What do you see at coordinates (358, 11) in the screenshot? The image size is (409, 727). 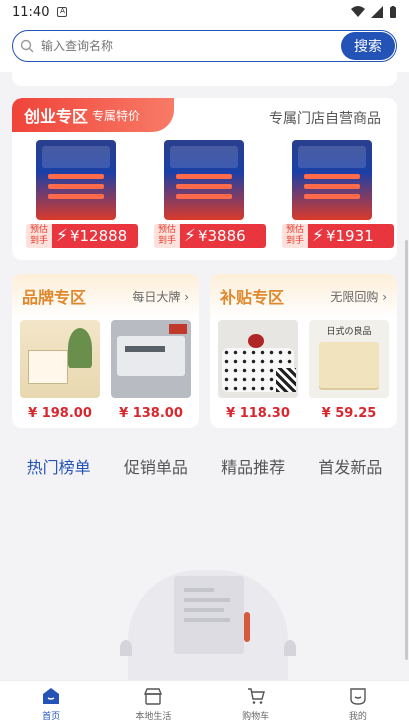 I see `wifi-icon` at bounding box center [358, 11].